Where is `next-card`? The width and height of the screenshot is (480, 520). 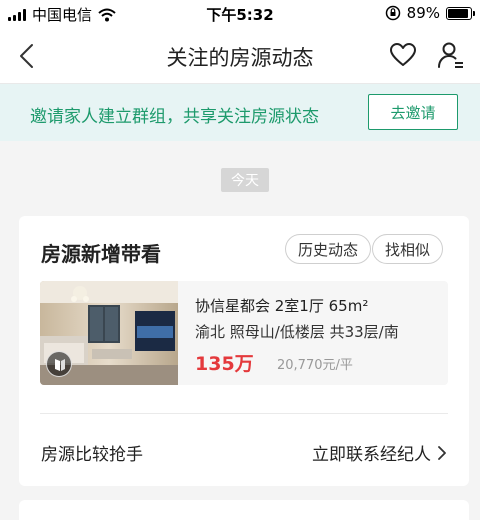
next-card is located at coordinates (244, 510).